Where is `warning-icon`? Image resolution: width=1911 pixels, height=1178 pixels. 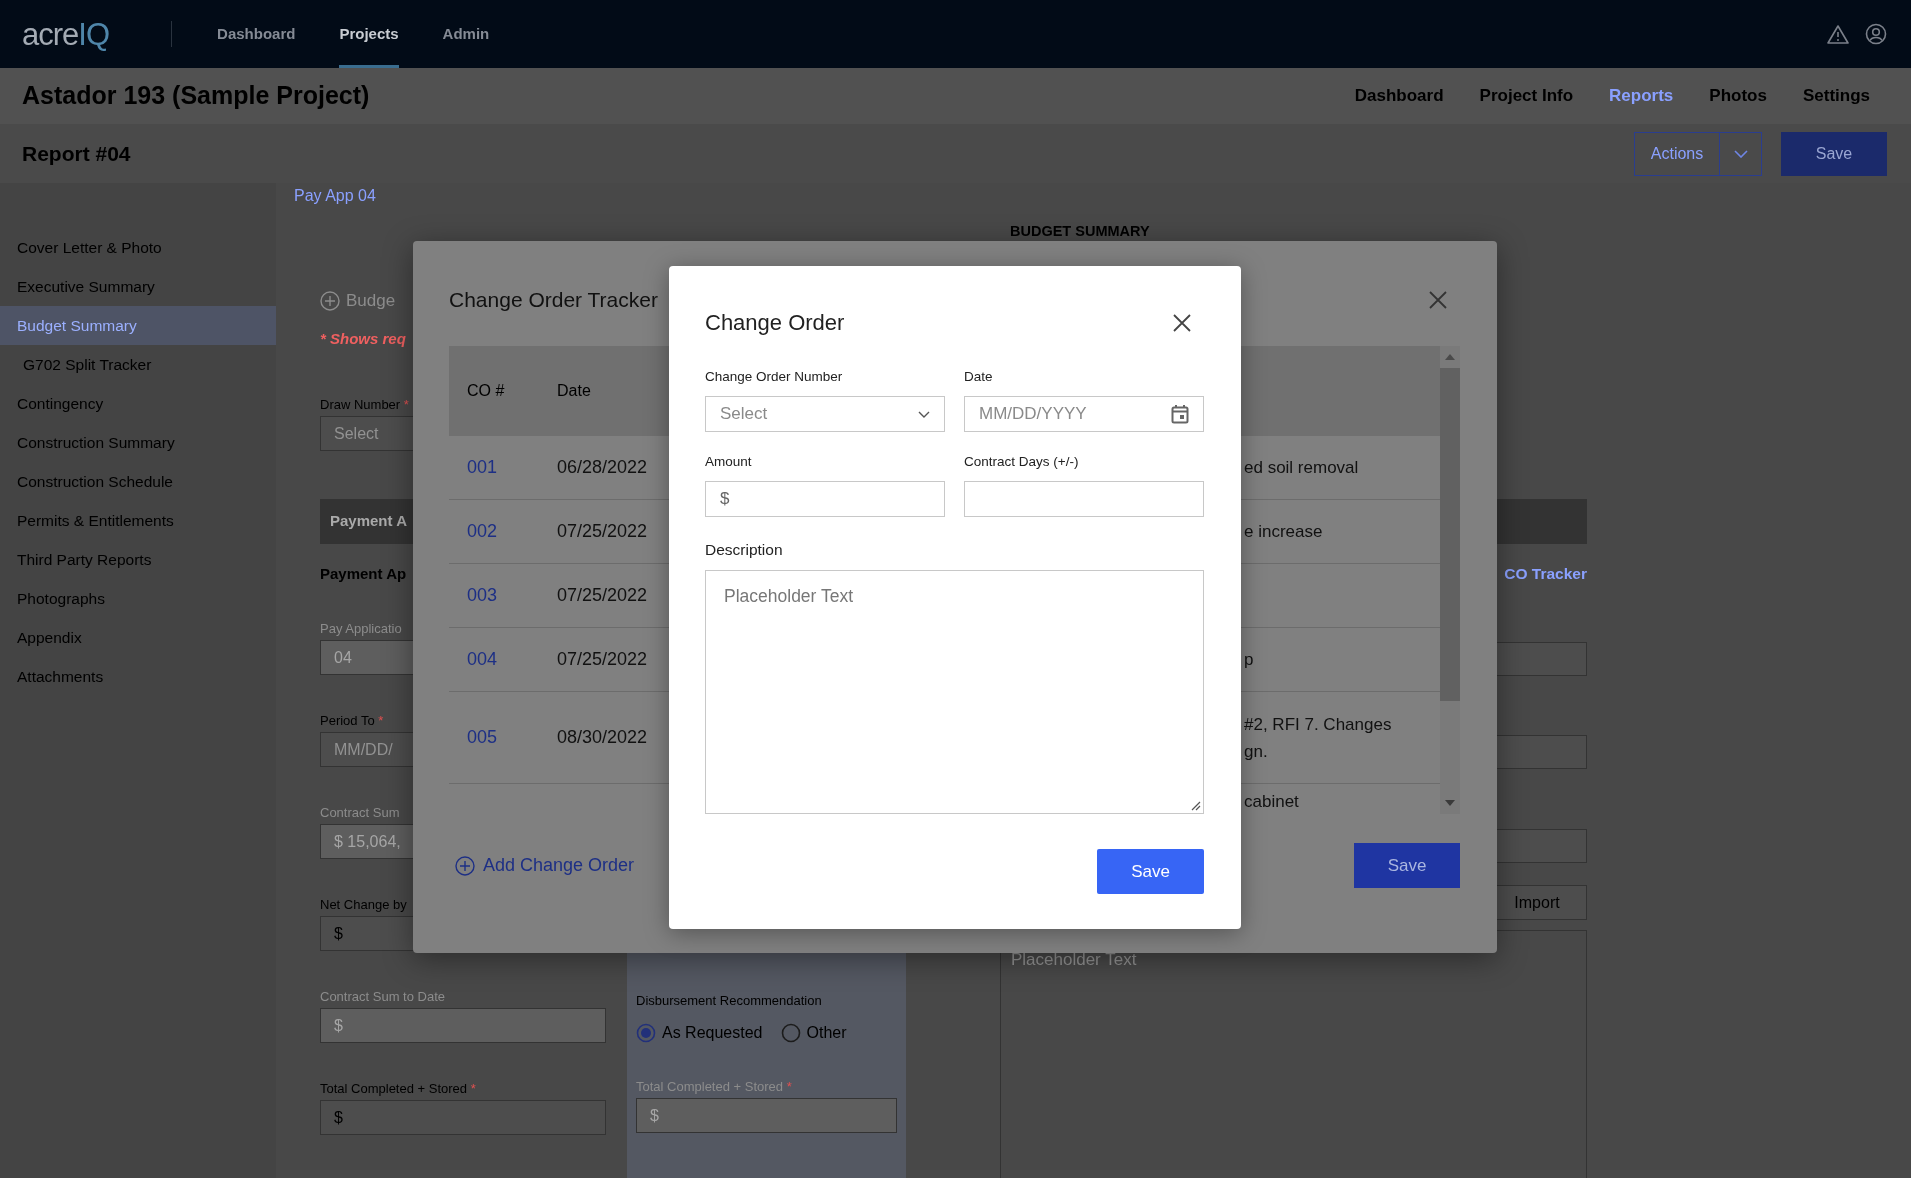
warning-icon is located at coordinates (1838, 34).